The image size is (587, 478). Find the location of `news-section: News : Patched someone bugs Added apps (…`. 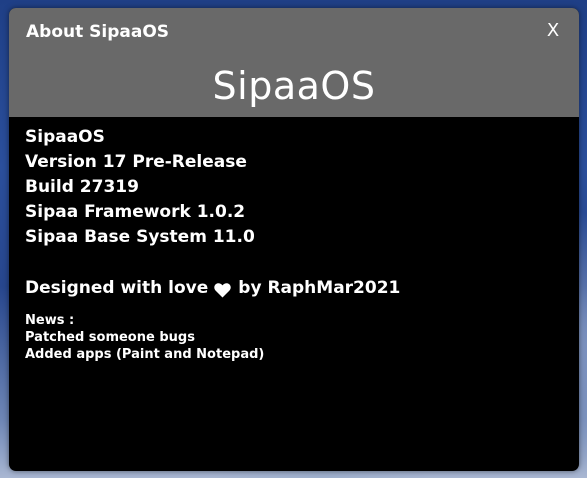

news-section: News : Patched someone bugs Added apps (… is located at coordinates (294, 337).